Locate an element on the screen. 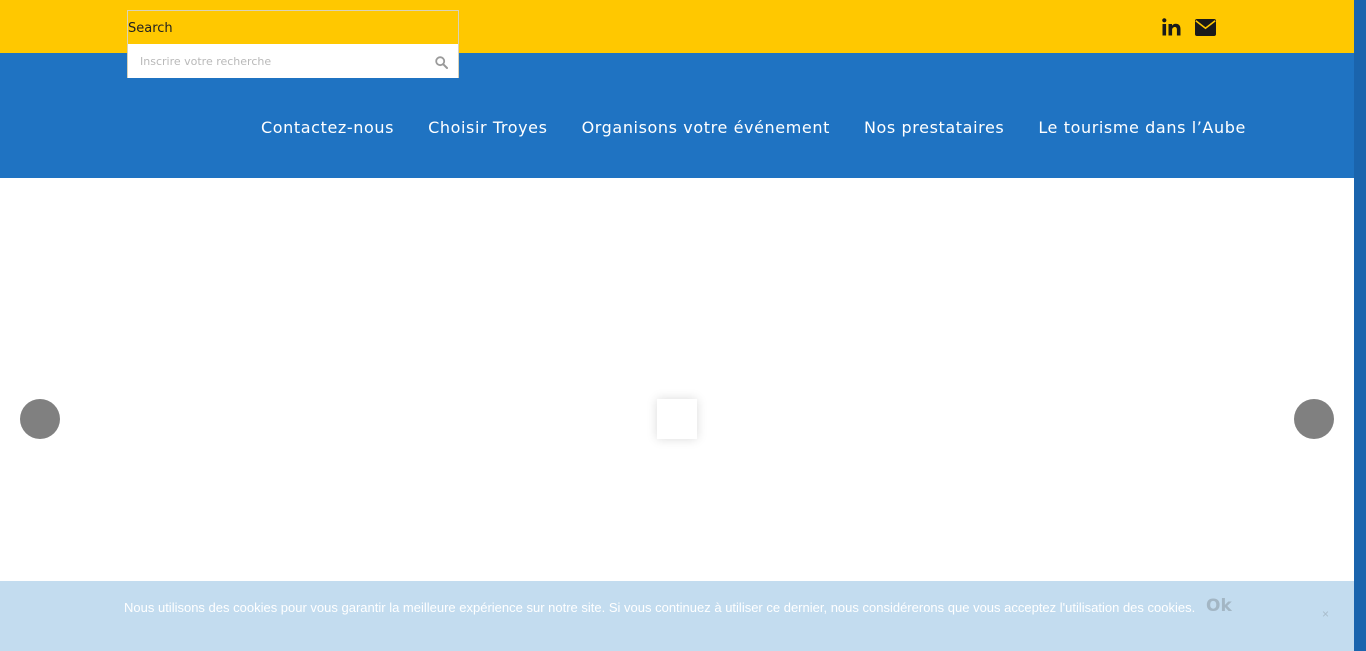 This screenshot has width=1366, height=651. search-box is located at coordinates (293, 61).